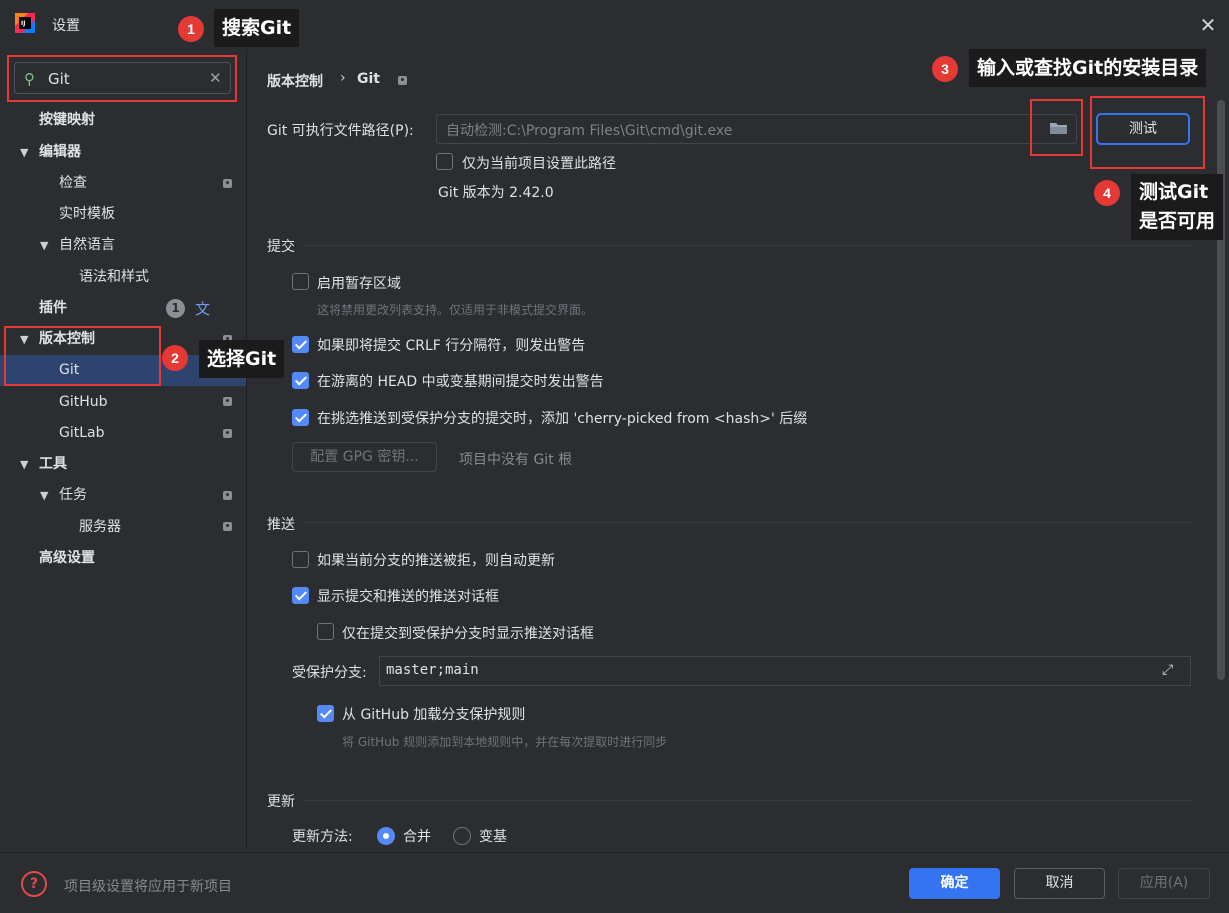 The image size is (1229, 913). What do you see at coordinates (60, 152) in the screenshot?
I see `sidebar-item-editor: 编辑器` at bounding box center [60, 152].